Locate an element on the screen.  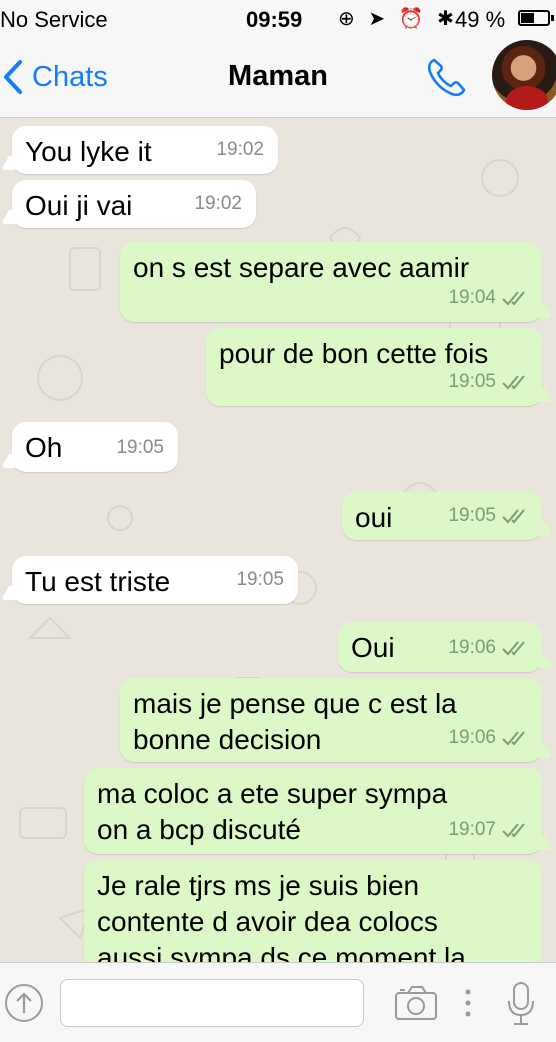
incoming-message: You lyke it 19:02 is located at coordinates (139, 150).